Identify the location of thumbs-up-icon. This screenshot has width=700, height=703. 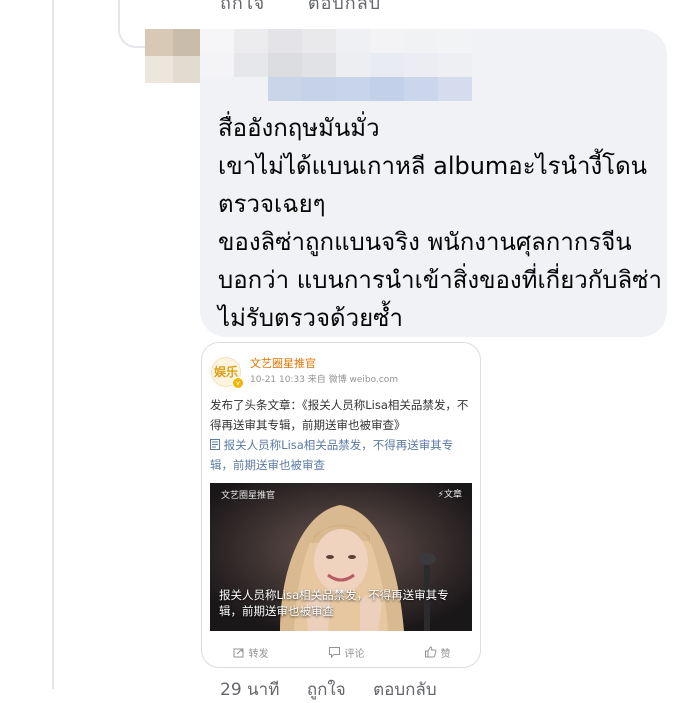
(430, 652).